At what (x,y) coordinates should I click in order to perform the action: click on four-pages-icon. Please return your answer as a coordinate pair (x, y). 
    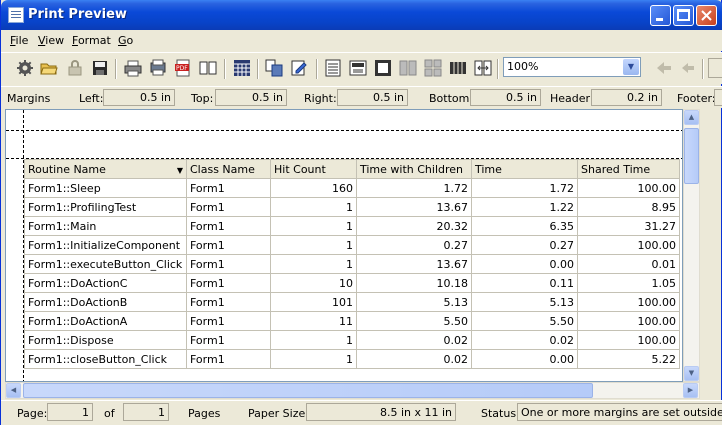
    Looking at the image, I should click on (433, 68).